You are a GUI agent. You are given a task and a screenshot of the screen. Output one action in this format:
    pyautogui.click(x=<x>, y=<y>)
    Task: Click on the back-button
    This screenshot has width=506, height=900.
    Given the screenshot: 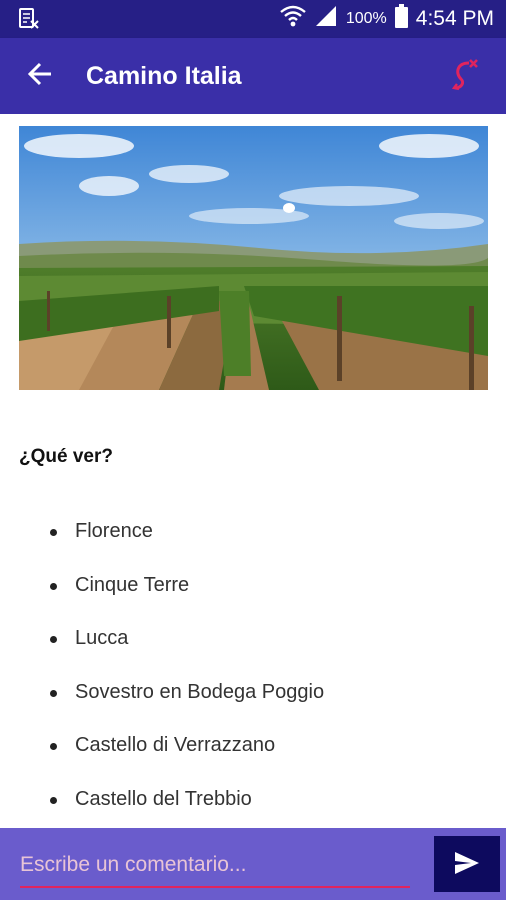 What is the action you would take?
    pyautogui.click(x=40, y=76)
    